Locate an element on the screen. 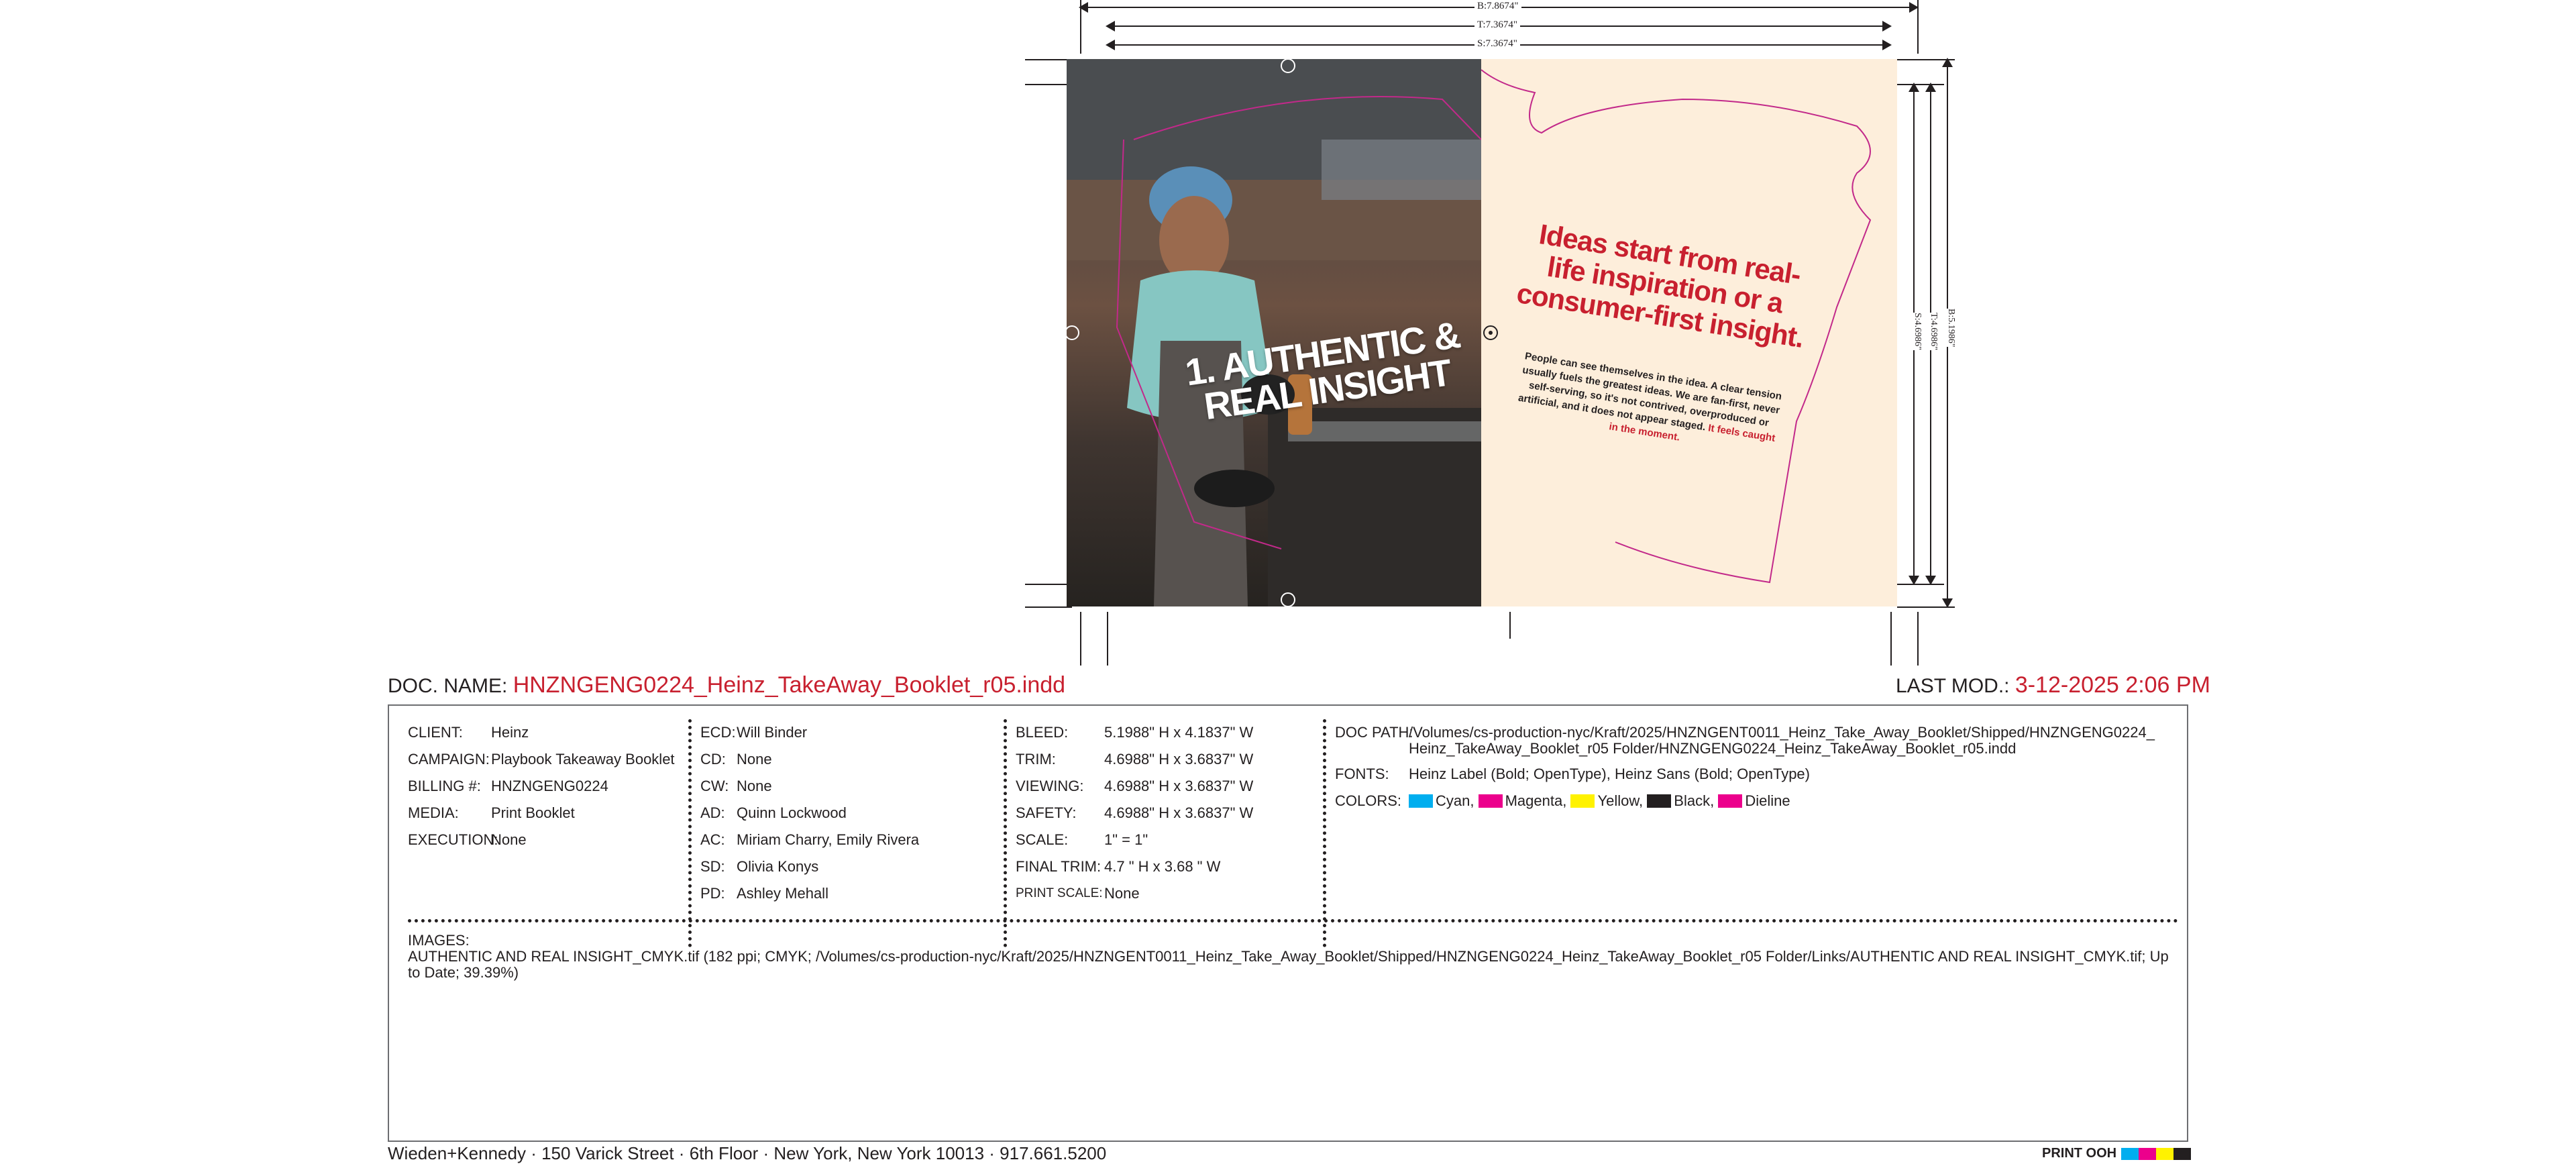  field-value: Ashley Mehall is located at coordinates (782, 894).